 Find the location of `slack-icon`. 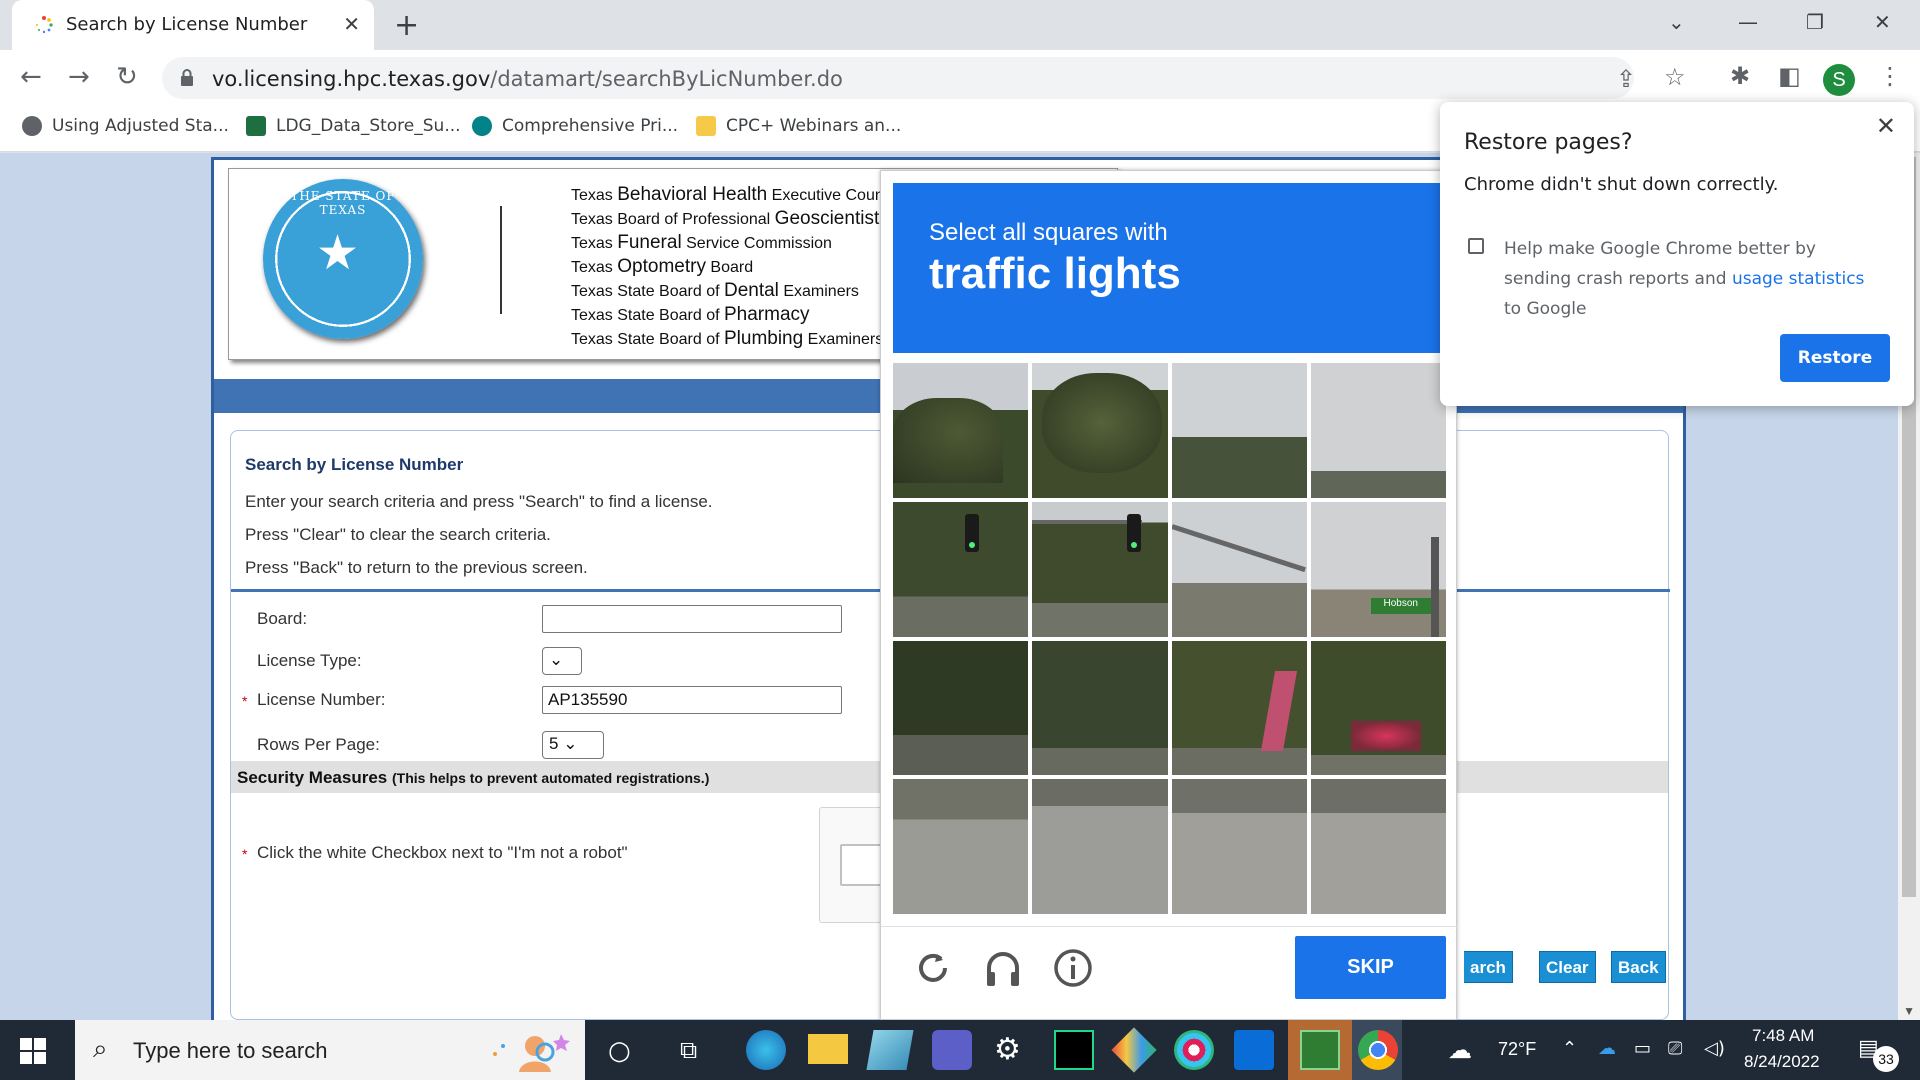

slack-icon is located at coordinates (1194, 1050).